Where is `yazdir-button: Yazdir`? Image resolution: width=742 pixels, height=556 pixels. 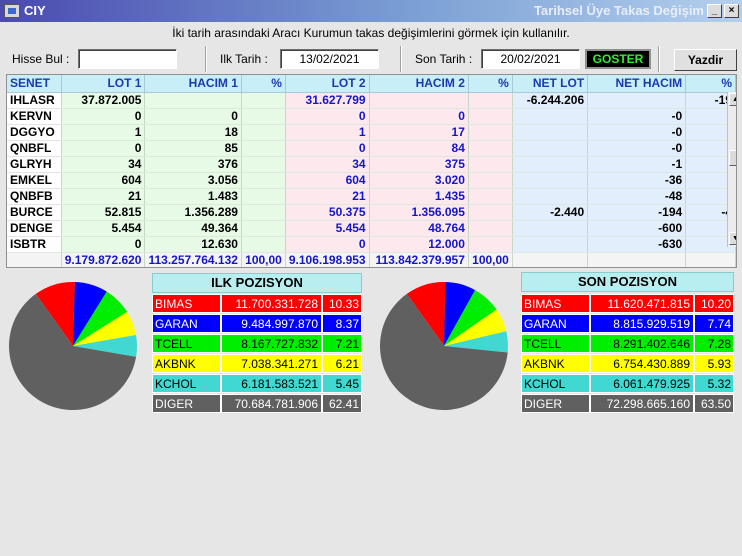
yazdir-button: Yazdir is located at coordinates (705, 60).